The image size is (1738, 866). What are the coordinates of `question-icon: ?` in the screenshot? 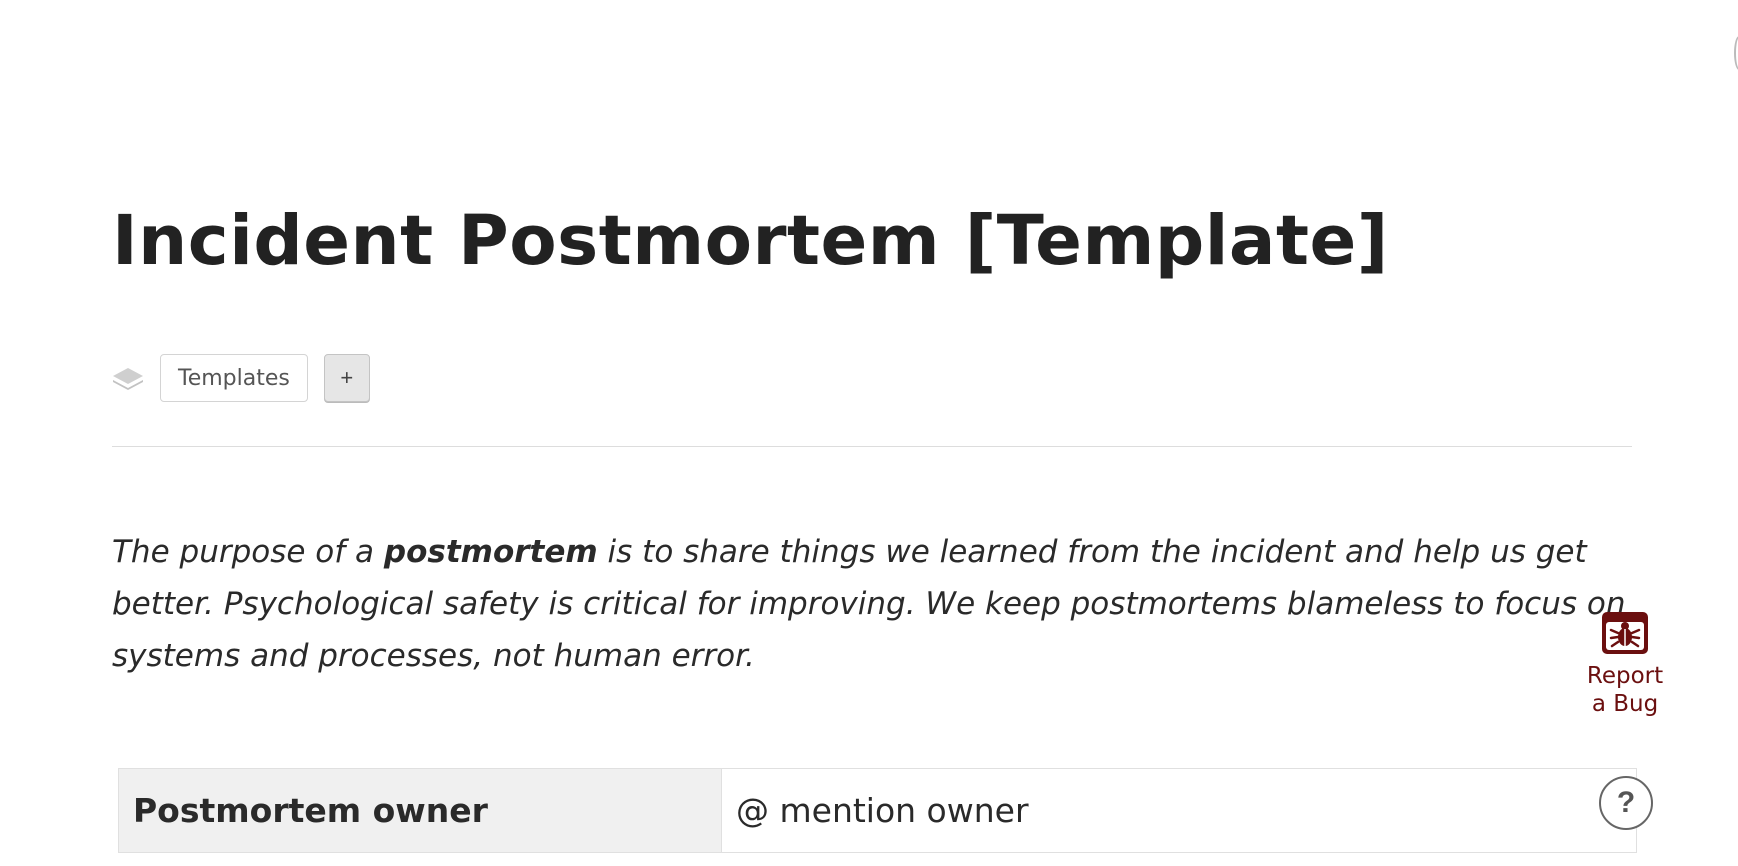 It's located at (1626, 802).